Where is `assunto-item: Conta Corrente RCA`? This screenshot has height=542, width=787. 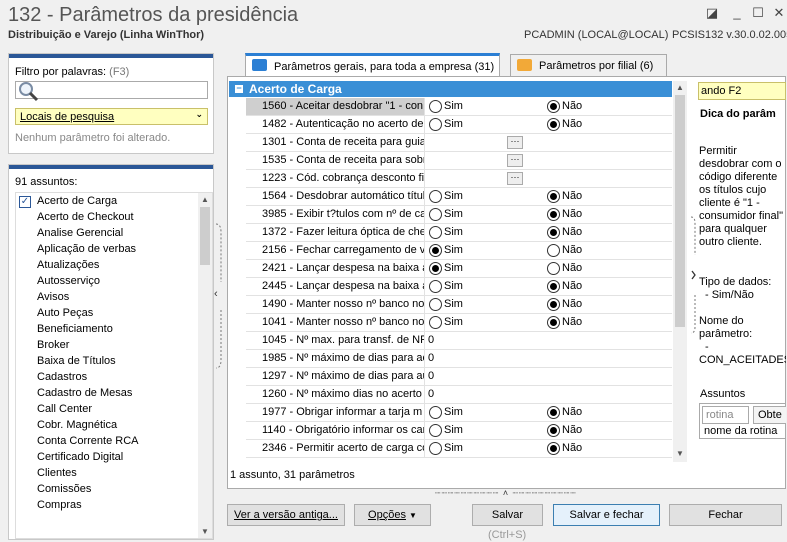
assunto-item: Conta Corrente RCA is located at coordinates (77, 441).